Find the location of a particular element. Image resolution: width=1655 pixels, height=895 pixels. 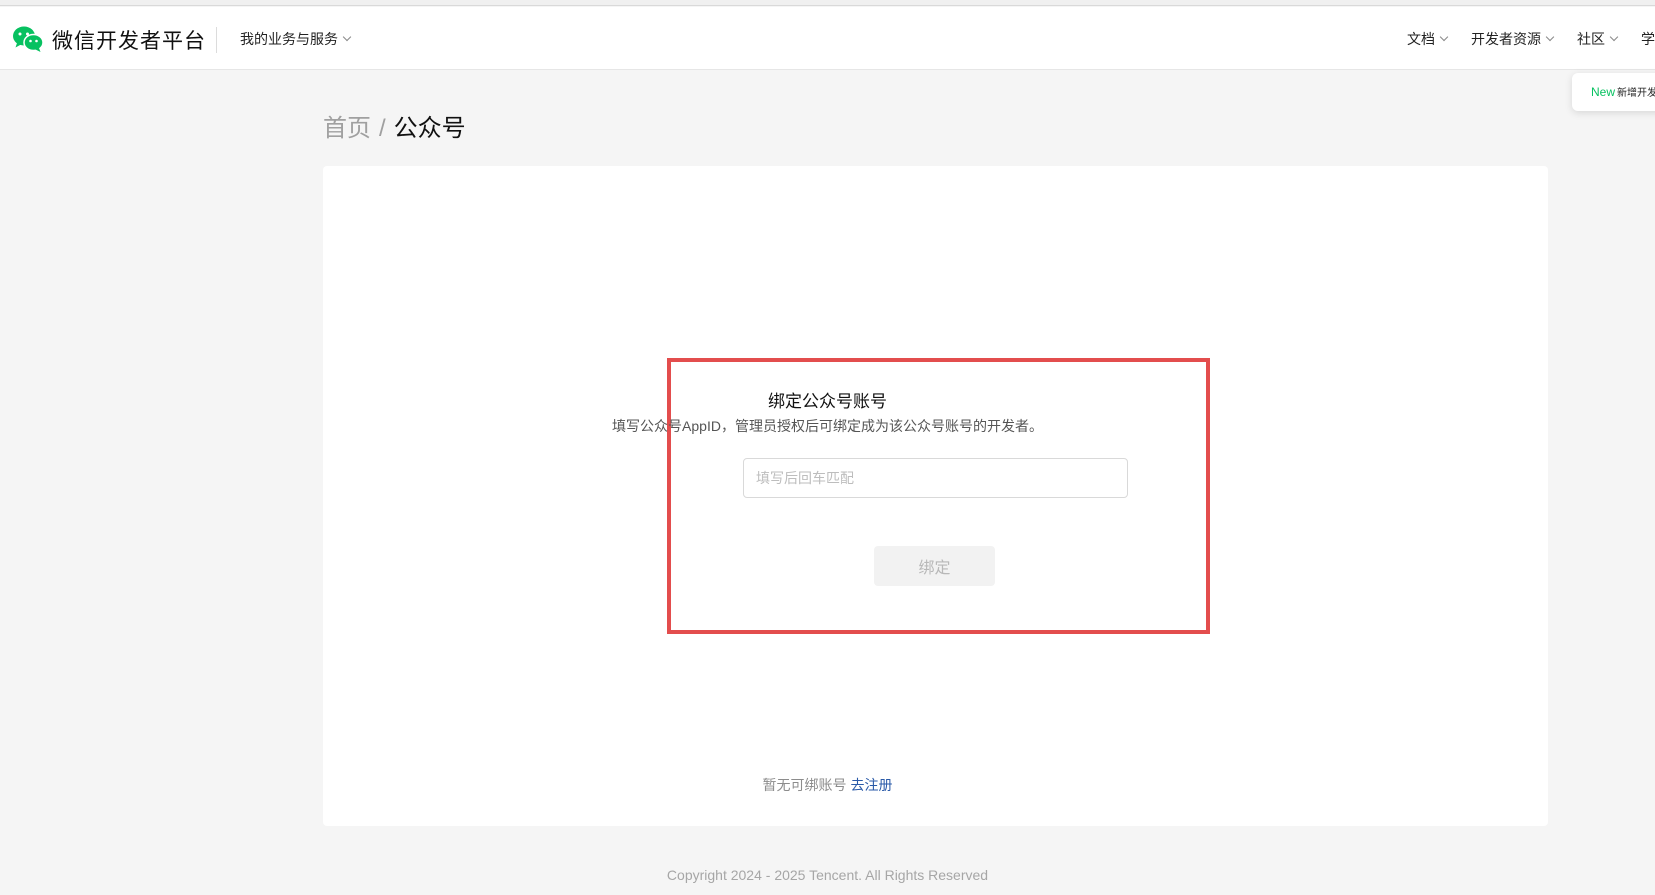

brand-title: 微信开发者平台 is located at coordinates (129, 40).